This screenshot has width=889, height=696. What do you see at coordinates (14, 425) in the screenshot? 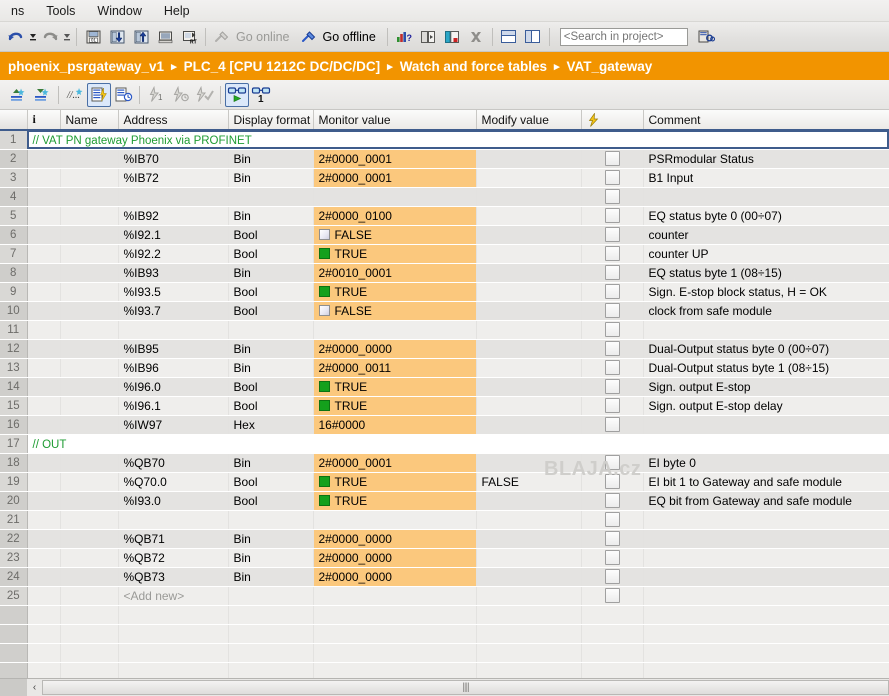
I see `row-number: 16` at bounding box center [14, 425].